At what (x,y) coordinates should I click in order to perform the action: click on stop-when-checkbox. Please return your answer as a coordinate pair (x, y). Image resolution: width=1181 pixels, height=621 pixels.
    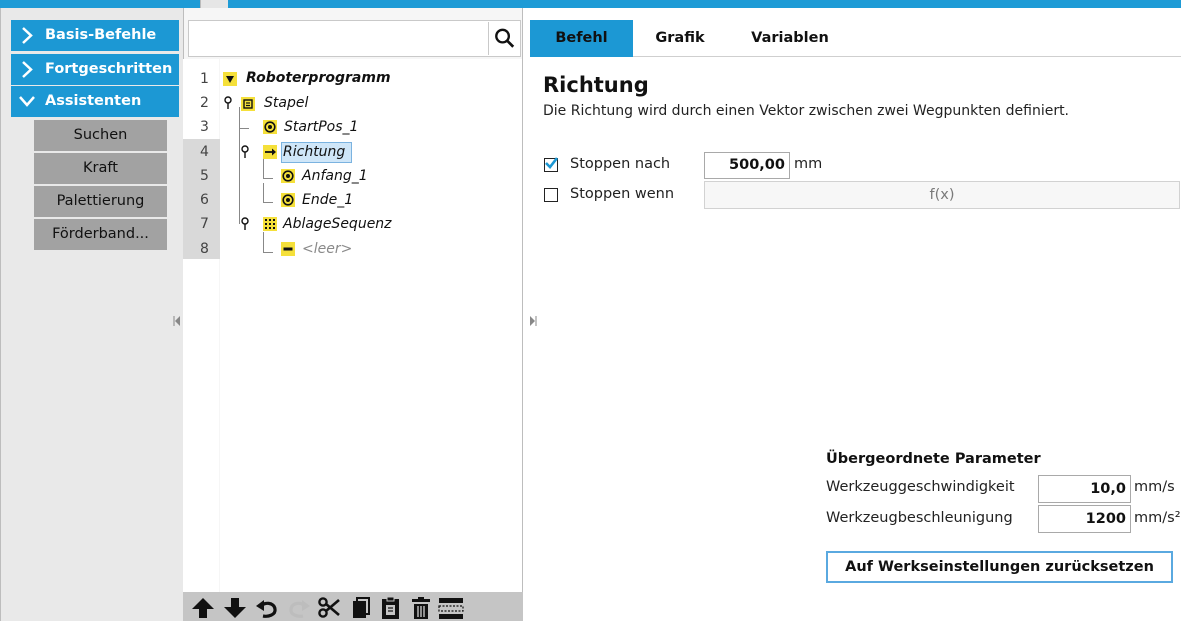
    Looking at the image, I should click on (551, 195).